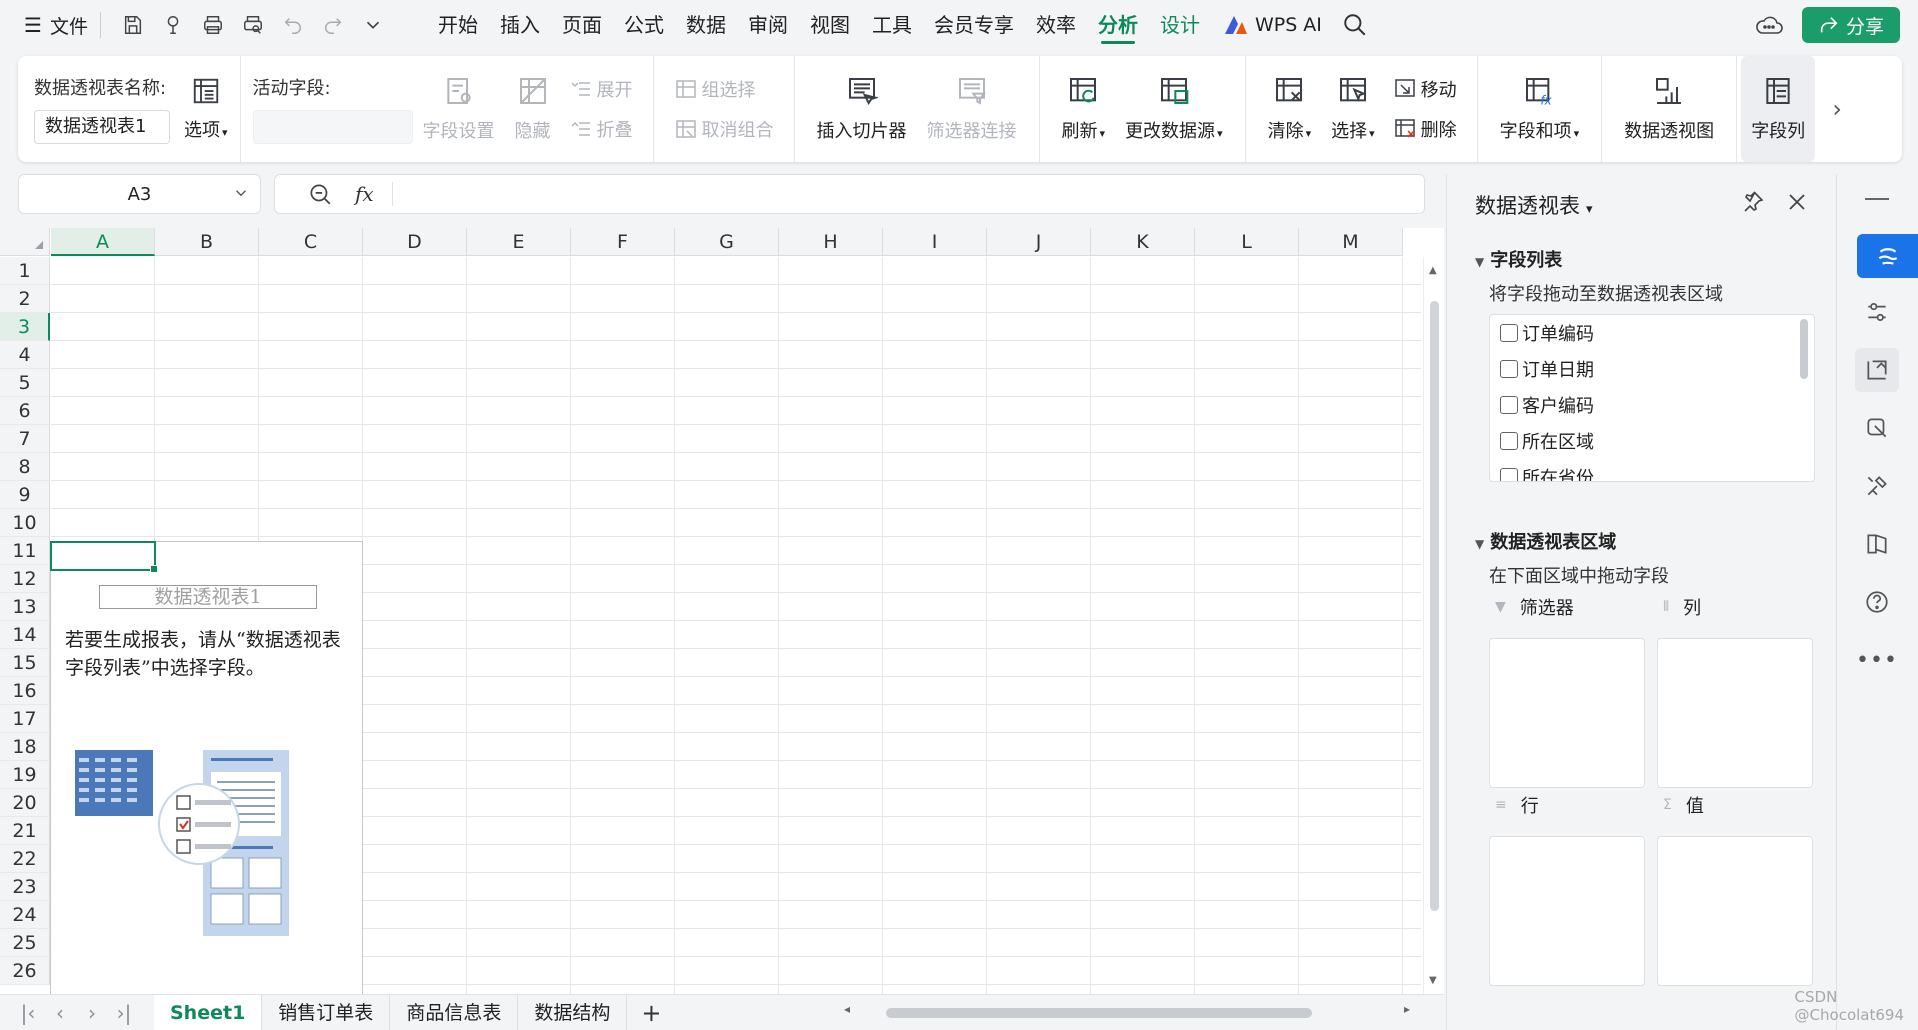 This screenshot has width=1918, height=1030. What do you see at coordinates (1797, 202) in the screenshot?
I see `close-icon` at bounding box center [1797, 202].